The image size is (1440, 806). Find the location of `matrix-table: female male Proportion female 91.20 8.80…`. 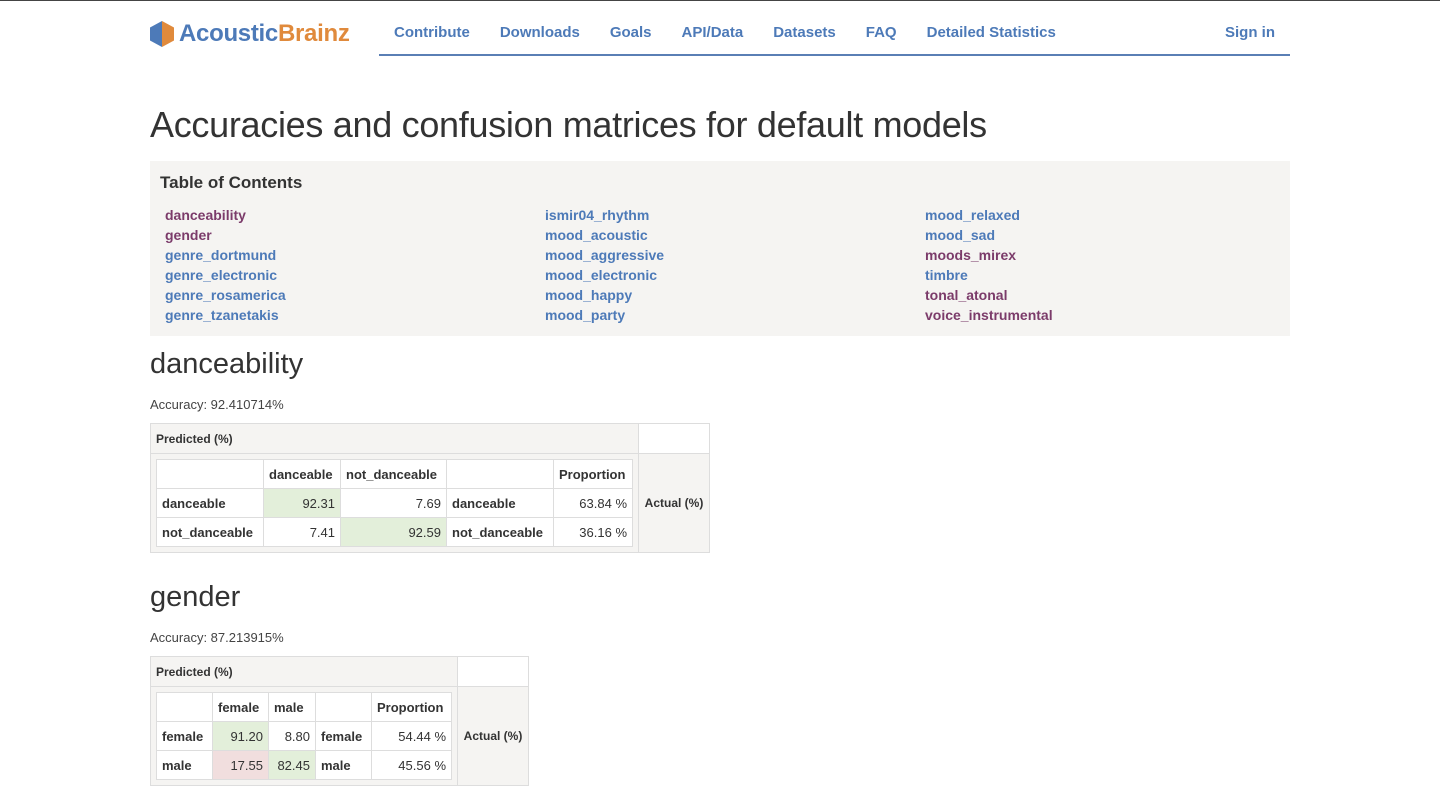

matrix-table: female male Proportion female 91.20 8.80… is located at coordinates (304, 736).